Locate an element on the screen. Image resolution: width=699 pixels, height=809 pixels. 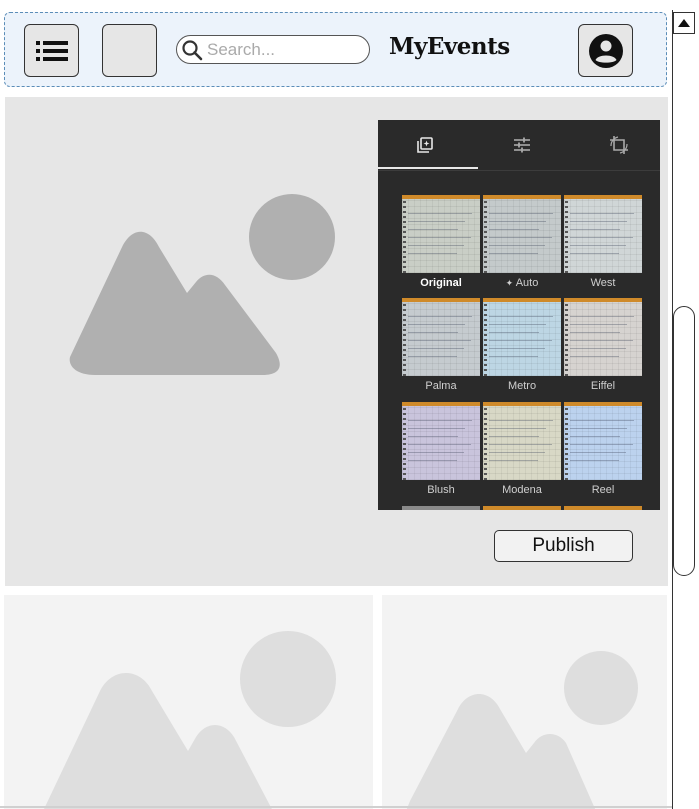
filter-label-text: Reel is located at coordinates (603, 490).